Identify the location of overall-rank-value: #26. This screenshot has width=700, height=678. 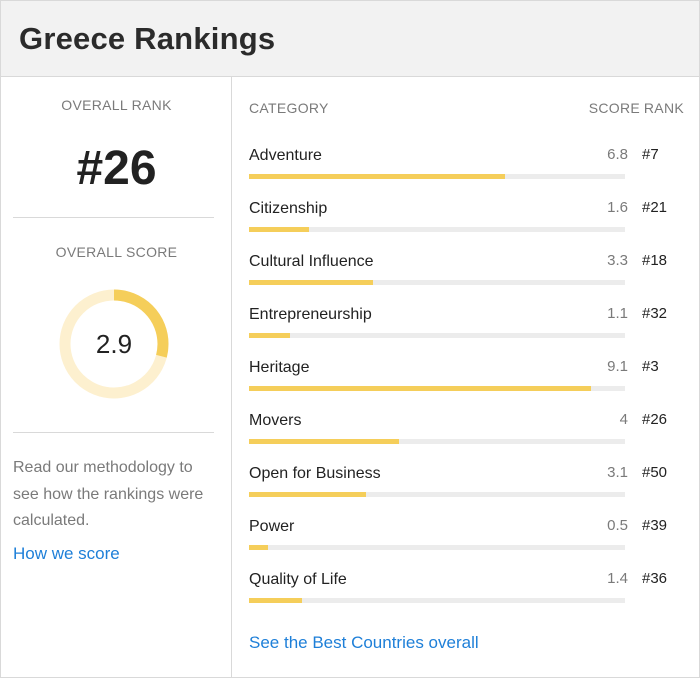
(116, 168).